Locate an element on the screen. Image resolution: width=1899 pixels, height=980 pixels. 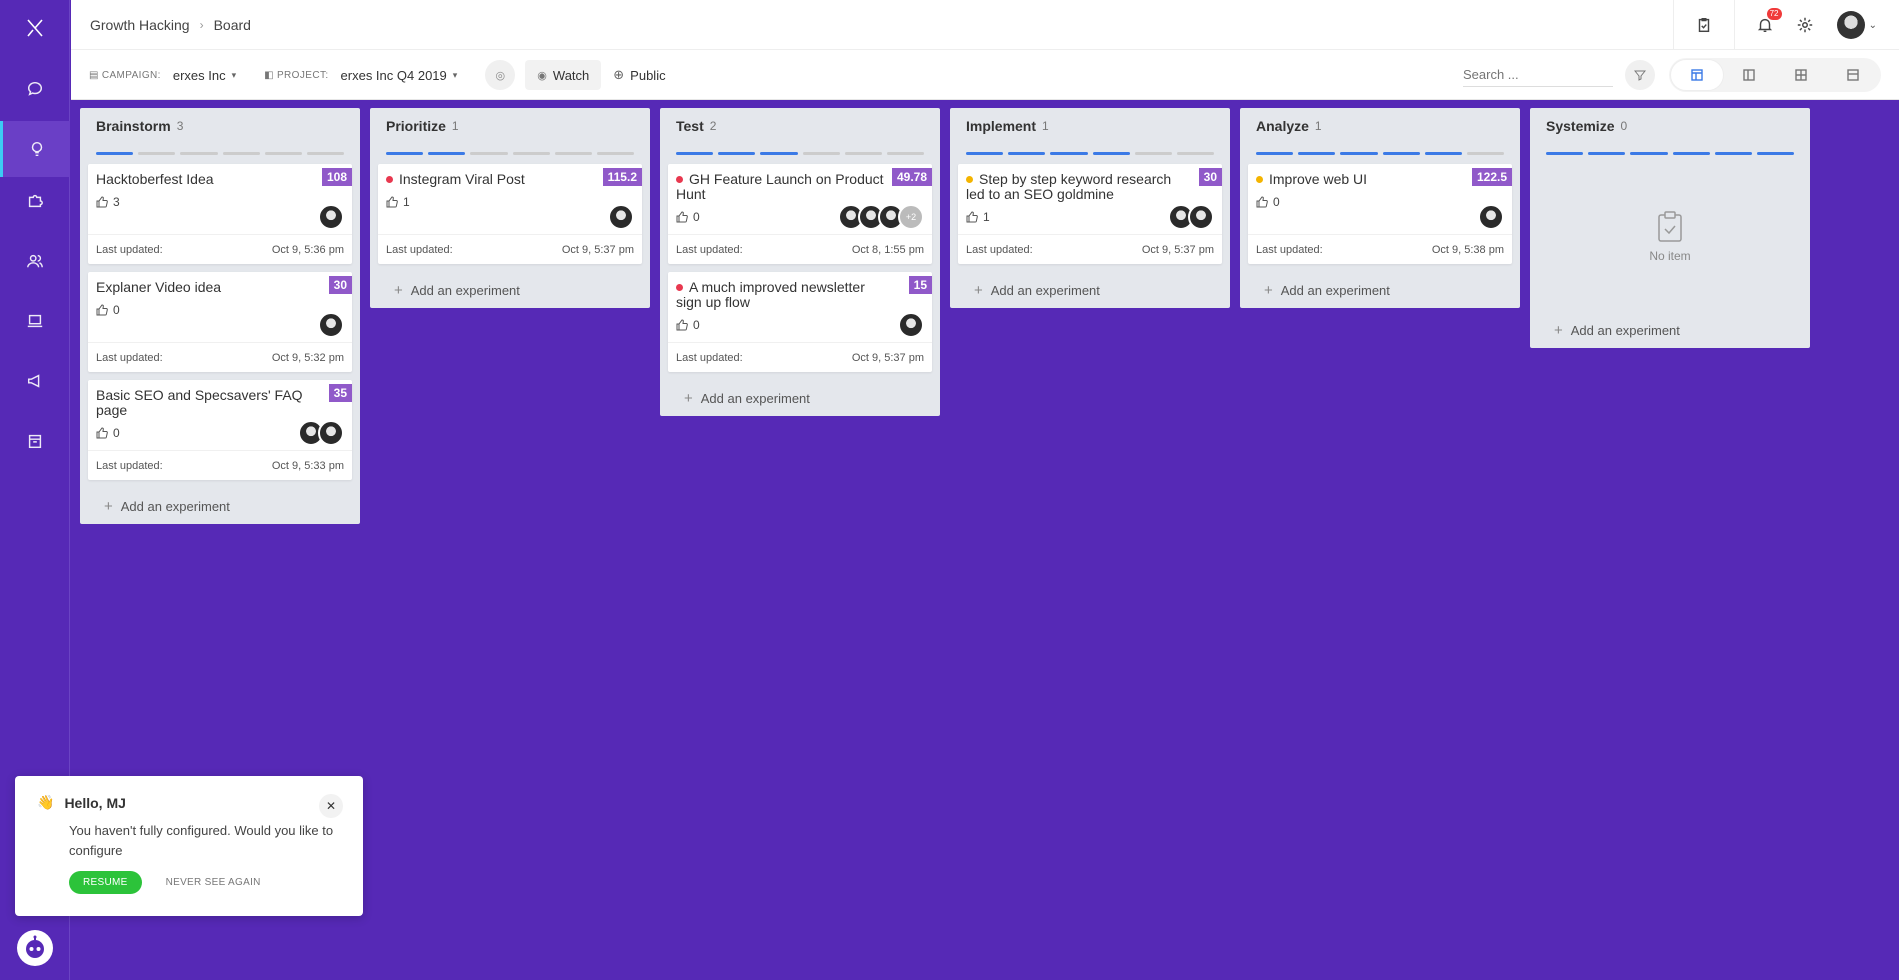
card-title-text: A much improved newsletter sign up flow is located at coordinates (770, 294).